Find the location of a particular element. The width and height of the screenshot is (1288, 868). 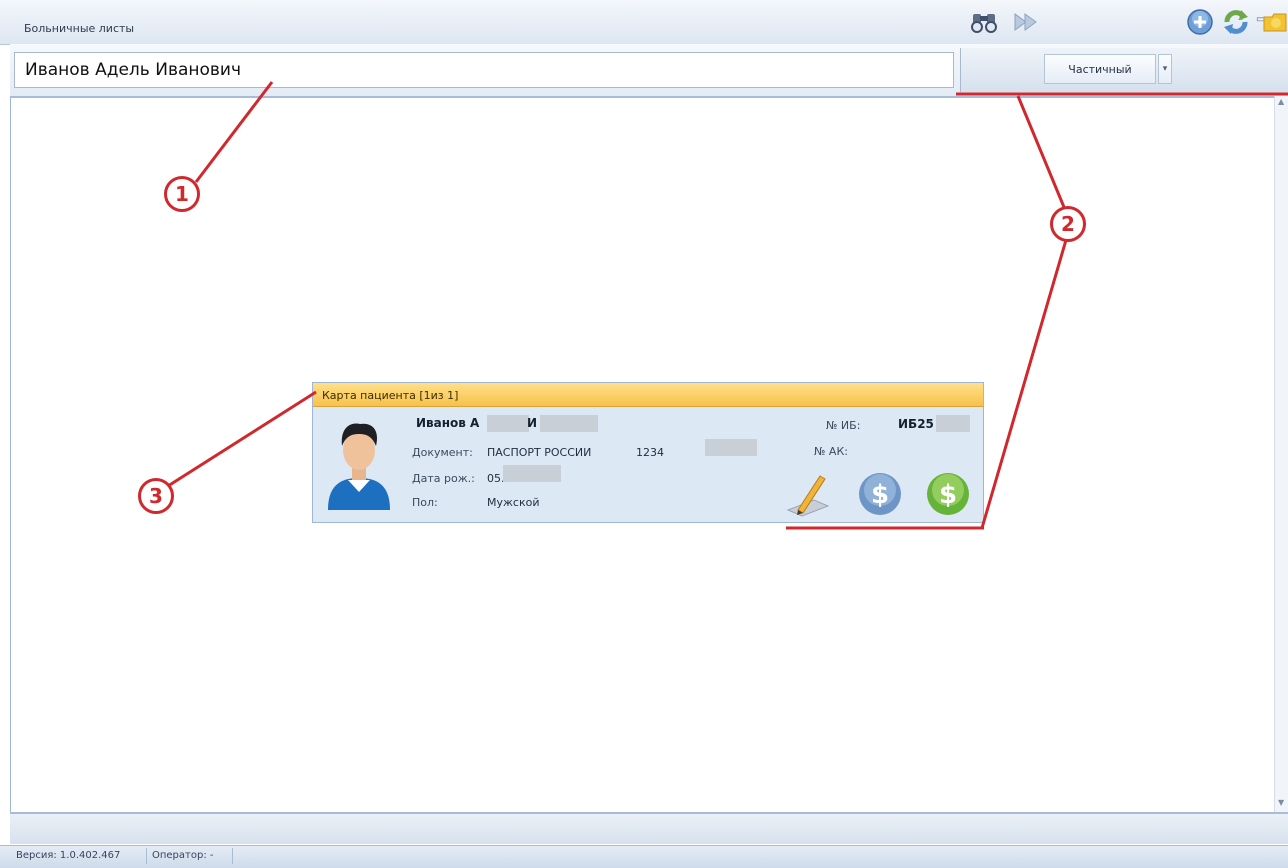

annotation-badge-3: 3 is located at coordinates (156, 496).